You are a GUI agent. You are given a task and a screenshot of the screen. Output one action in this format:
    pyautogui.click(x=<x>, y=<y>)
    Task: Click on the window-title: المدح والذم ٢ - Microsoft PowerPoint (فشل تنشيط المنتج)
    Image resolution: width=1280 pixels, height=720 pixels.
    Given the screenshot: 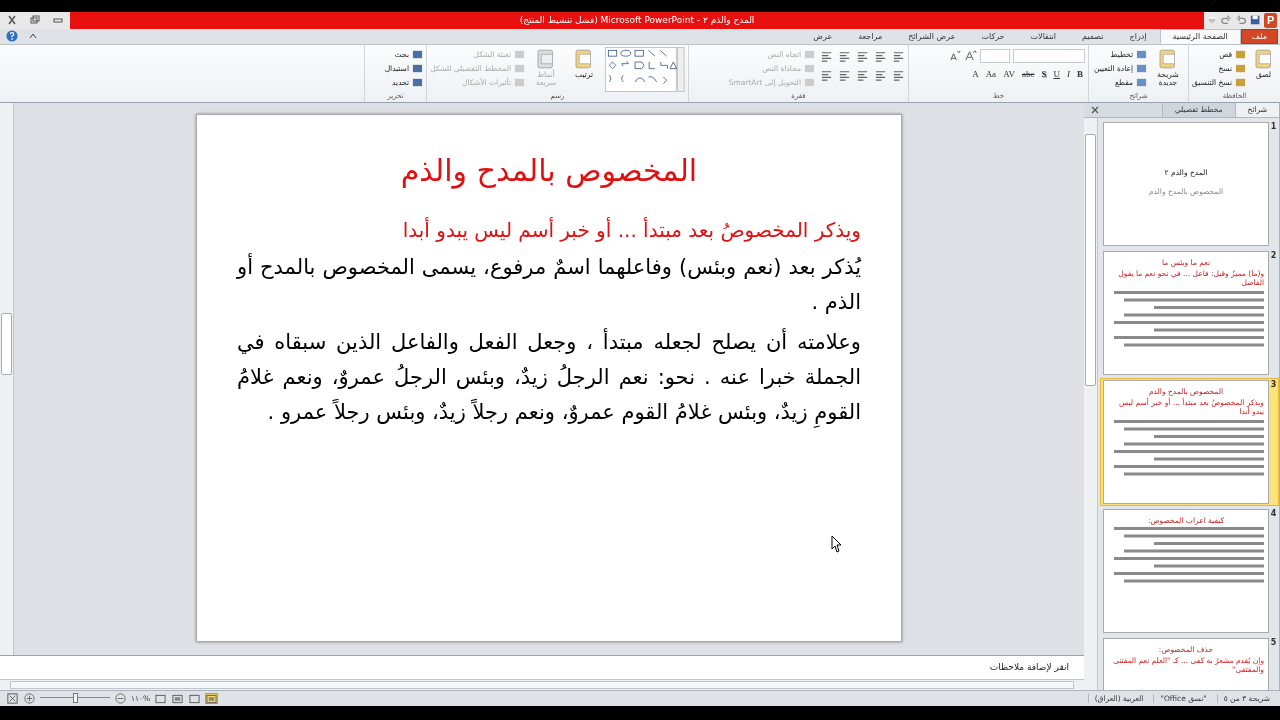 What is the action you would take?
    pyautogui.click(x=637, y=20)
    